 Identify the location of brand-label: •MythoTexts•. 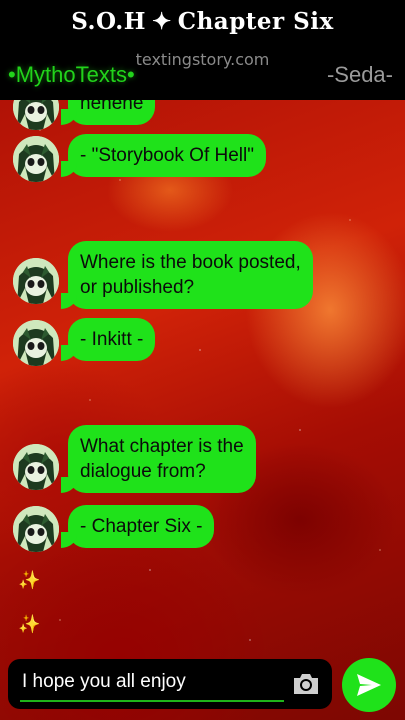
(71, 74).